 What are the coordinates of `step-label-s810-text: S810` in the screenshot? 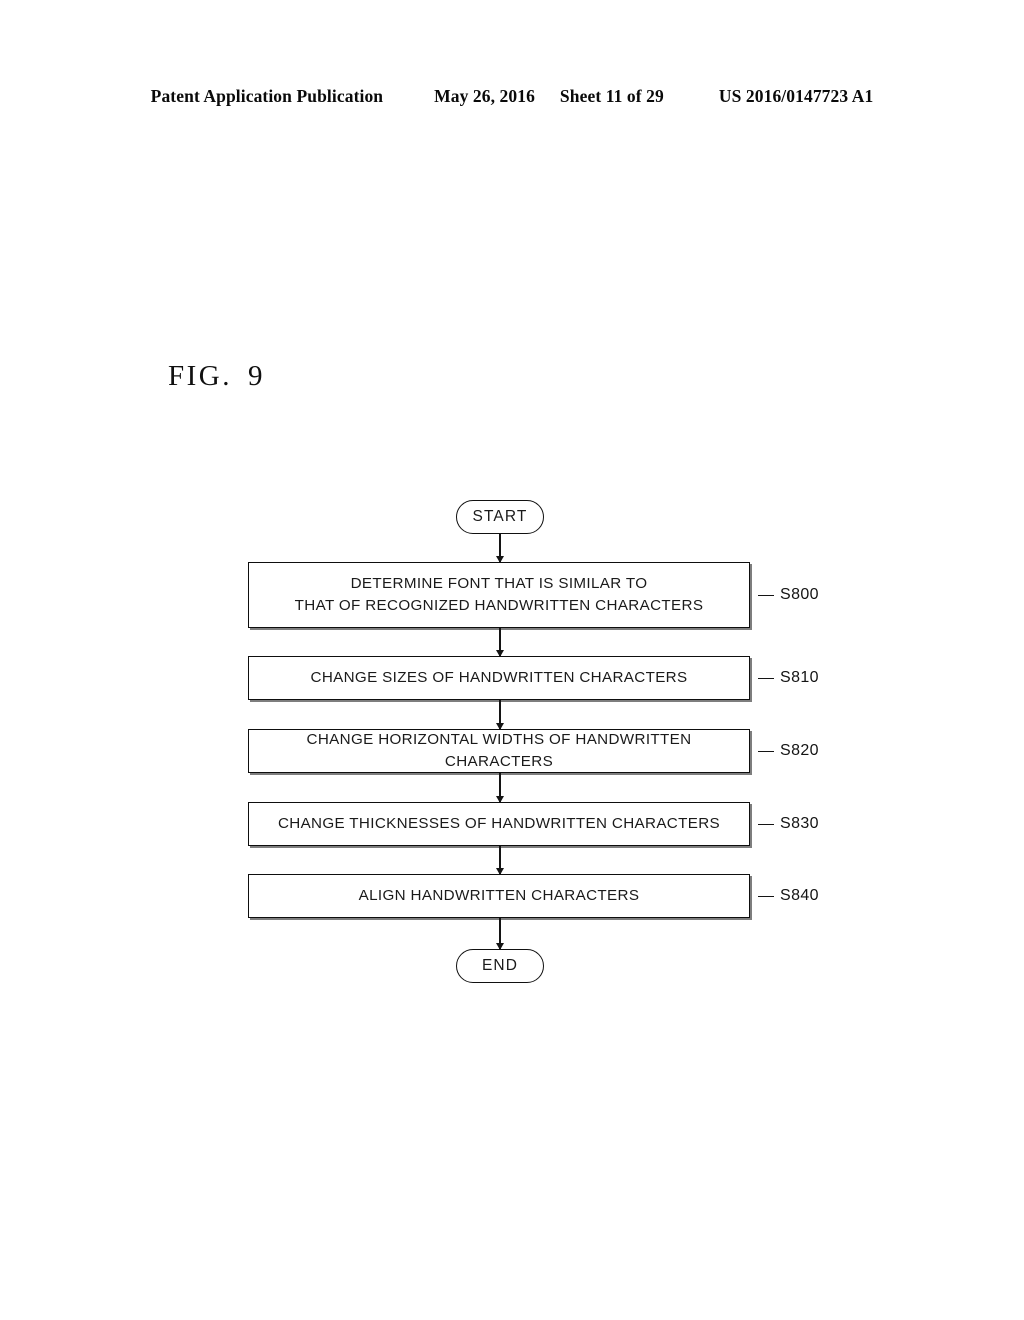 It's located at (799, 677).